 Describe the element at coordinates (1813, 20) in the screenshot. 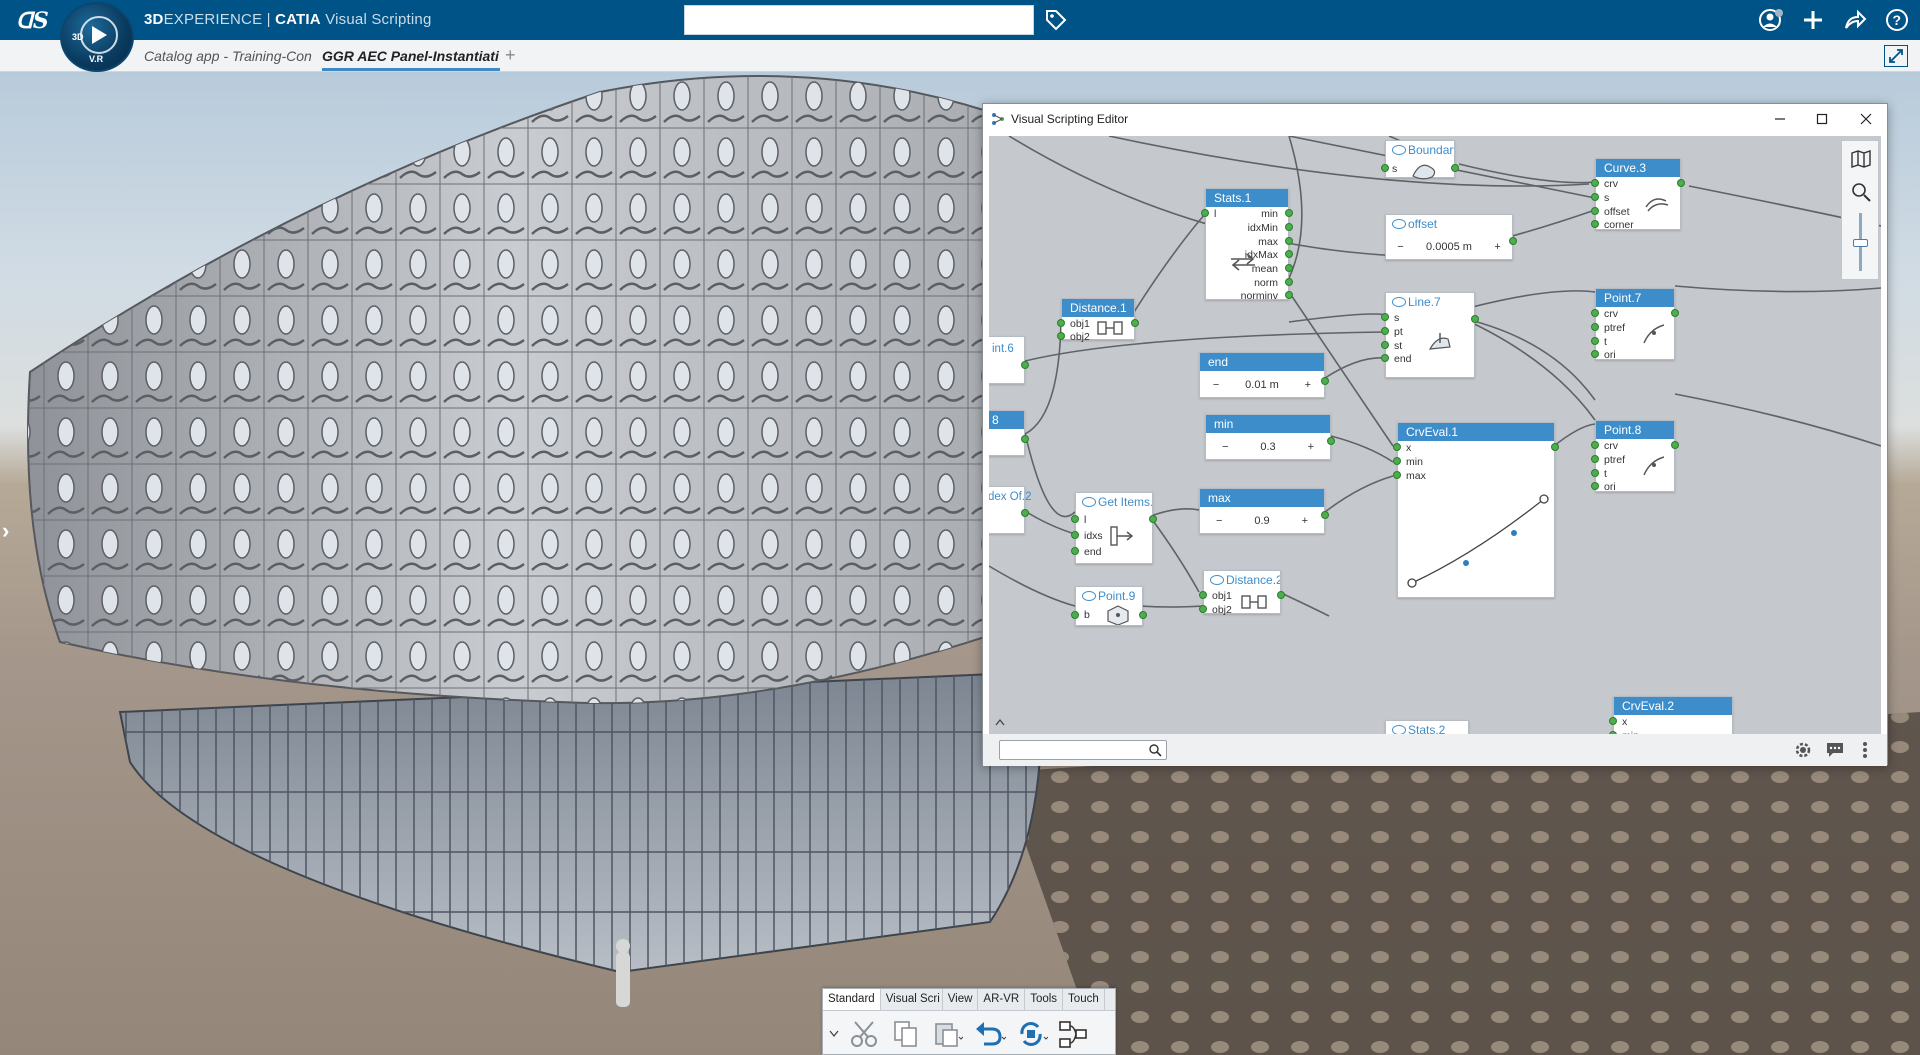

I see `add-icon` at that location.